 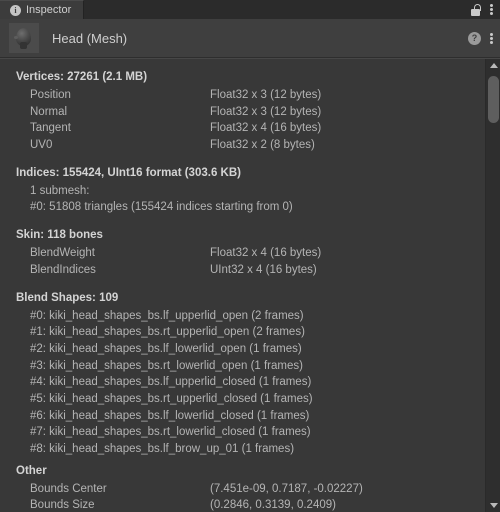 I want to click on table-row: BlendIndices UInt32 x 4 (16 bytes), so click(x=250, y=270).